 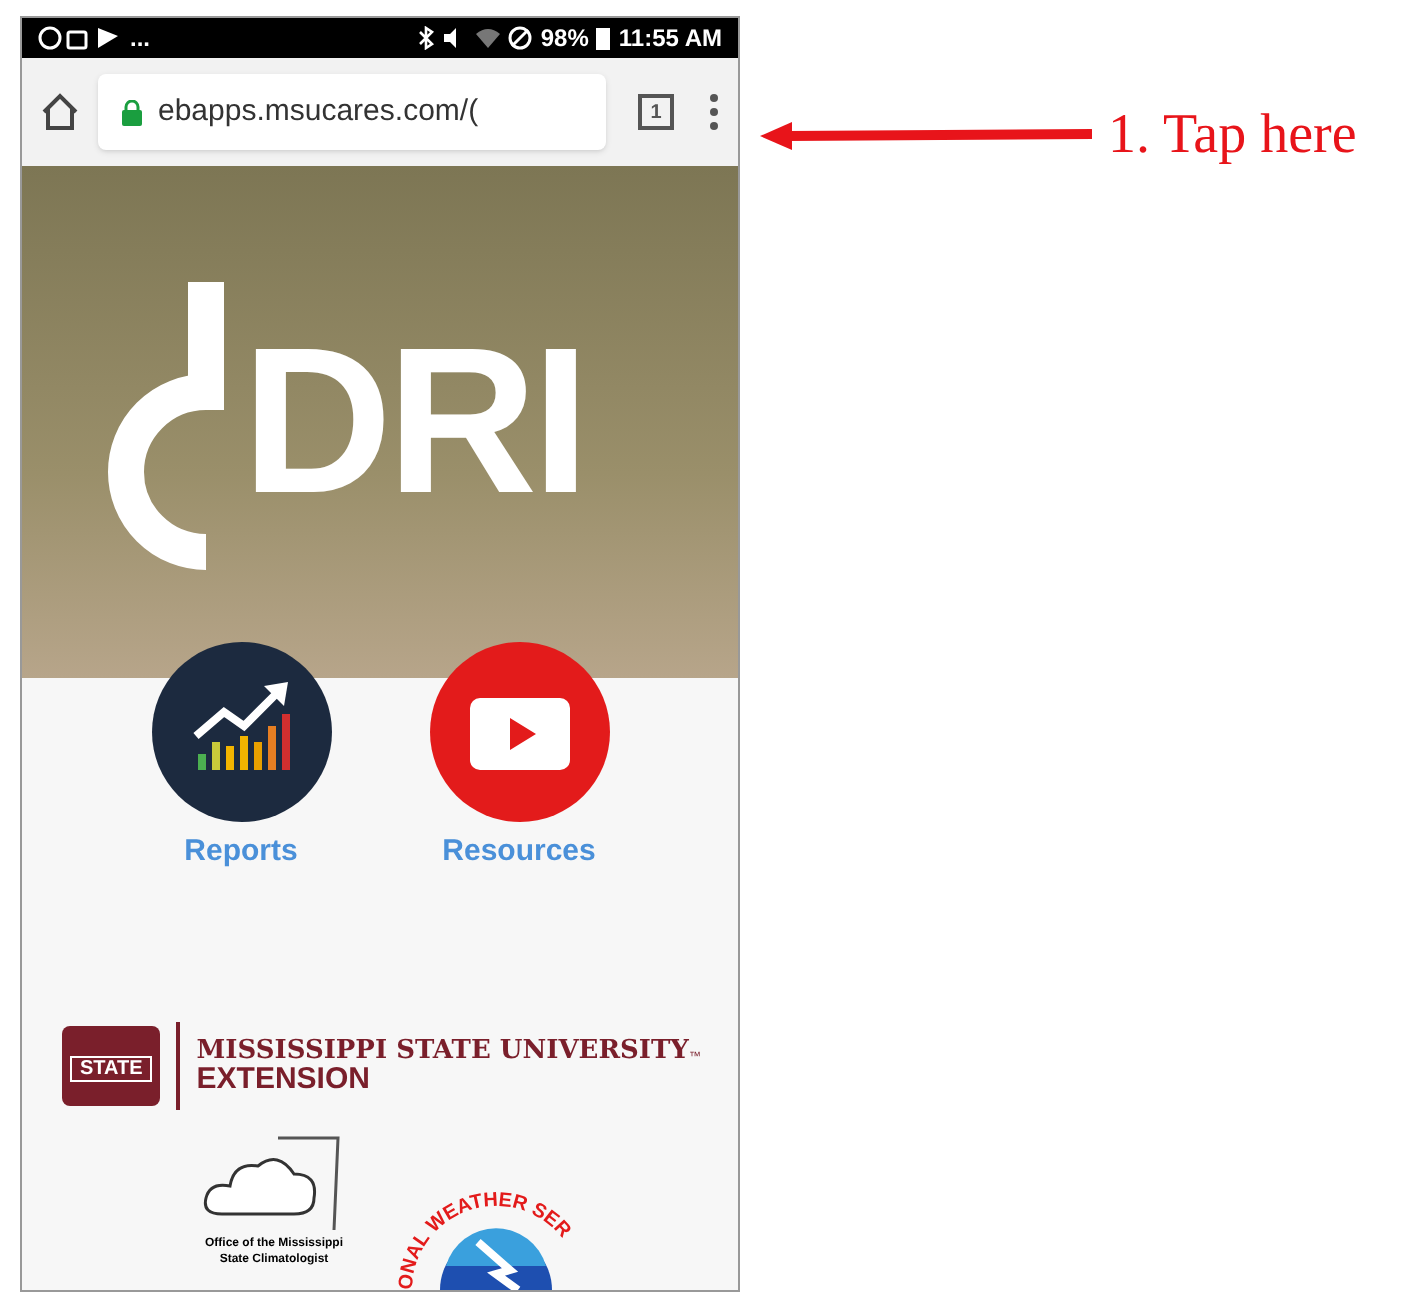 I want to click on address-bar: ebapps.msucares.com/(, so click(x=352, y=112).